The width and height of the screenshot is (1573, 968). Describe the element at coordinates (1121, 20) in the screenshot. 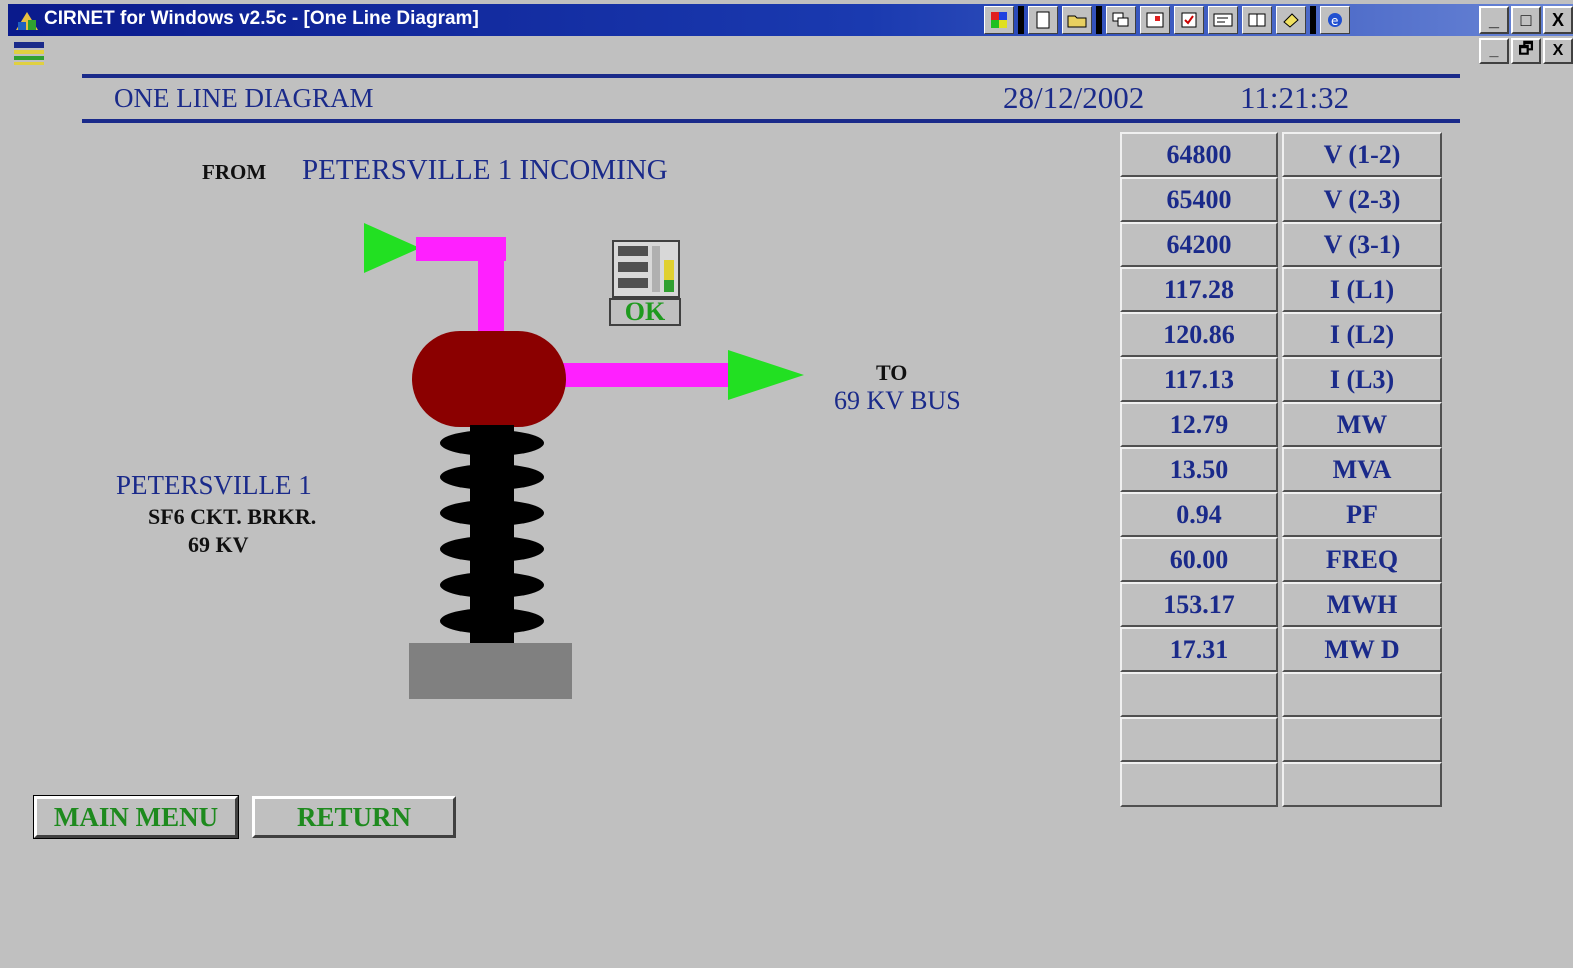

I see `windows-icon` at that location.